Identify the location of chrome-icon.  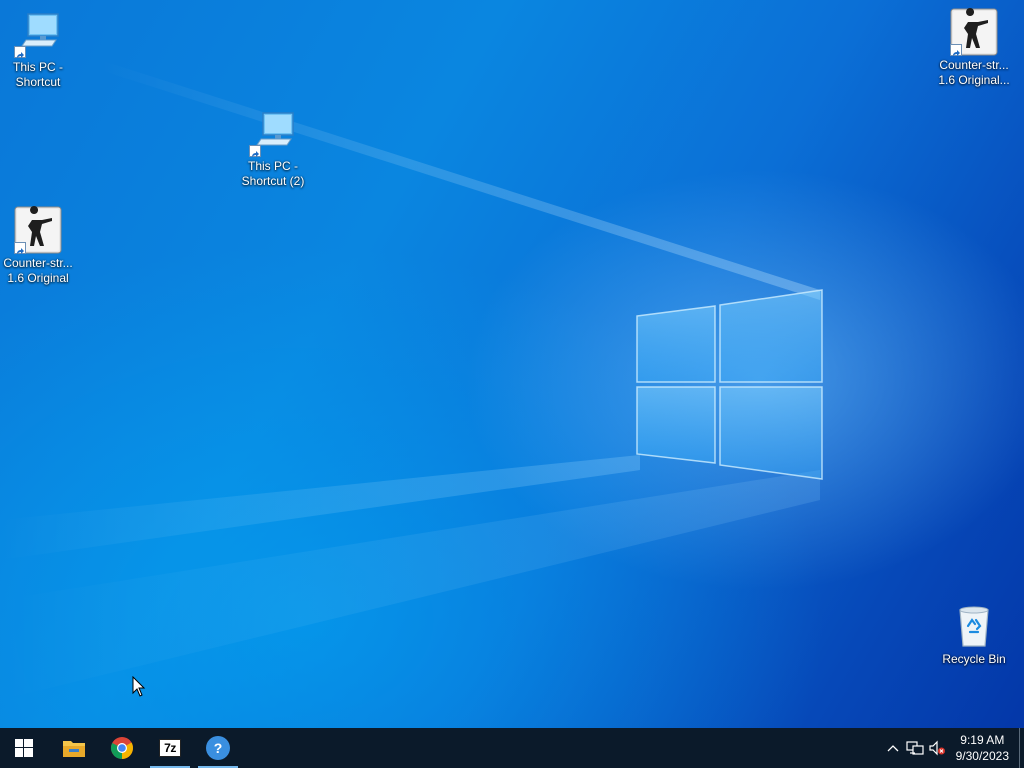
(122, 748).